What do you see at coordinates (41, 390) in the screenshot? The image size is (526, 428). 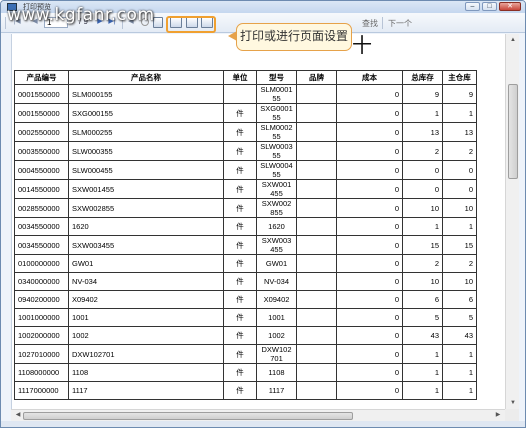 I see `table-cell: 1117000000` at bounding box center [41, 390].